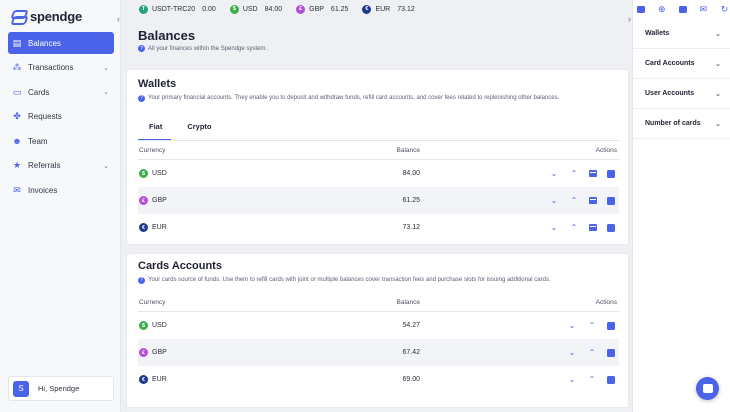 The image size is (730, 412). What do you see at coordinates (38, 141) in the screenshot?
I see `sidebar-item-label: Team` at bounding box center [38, 141].